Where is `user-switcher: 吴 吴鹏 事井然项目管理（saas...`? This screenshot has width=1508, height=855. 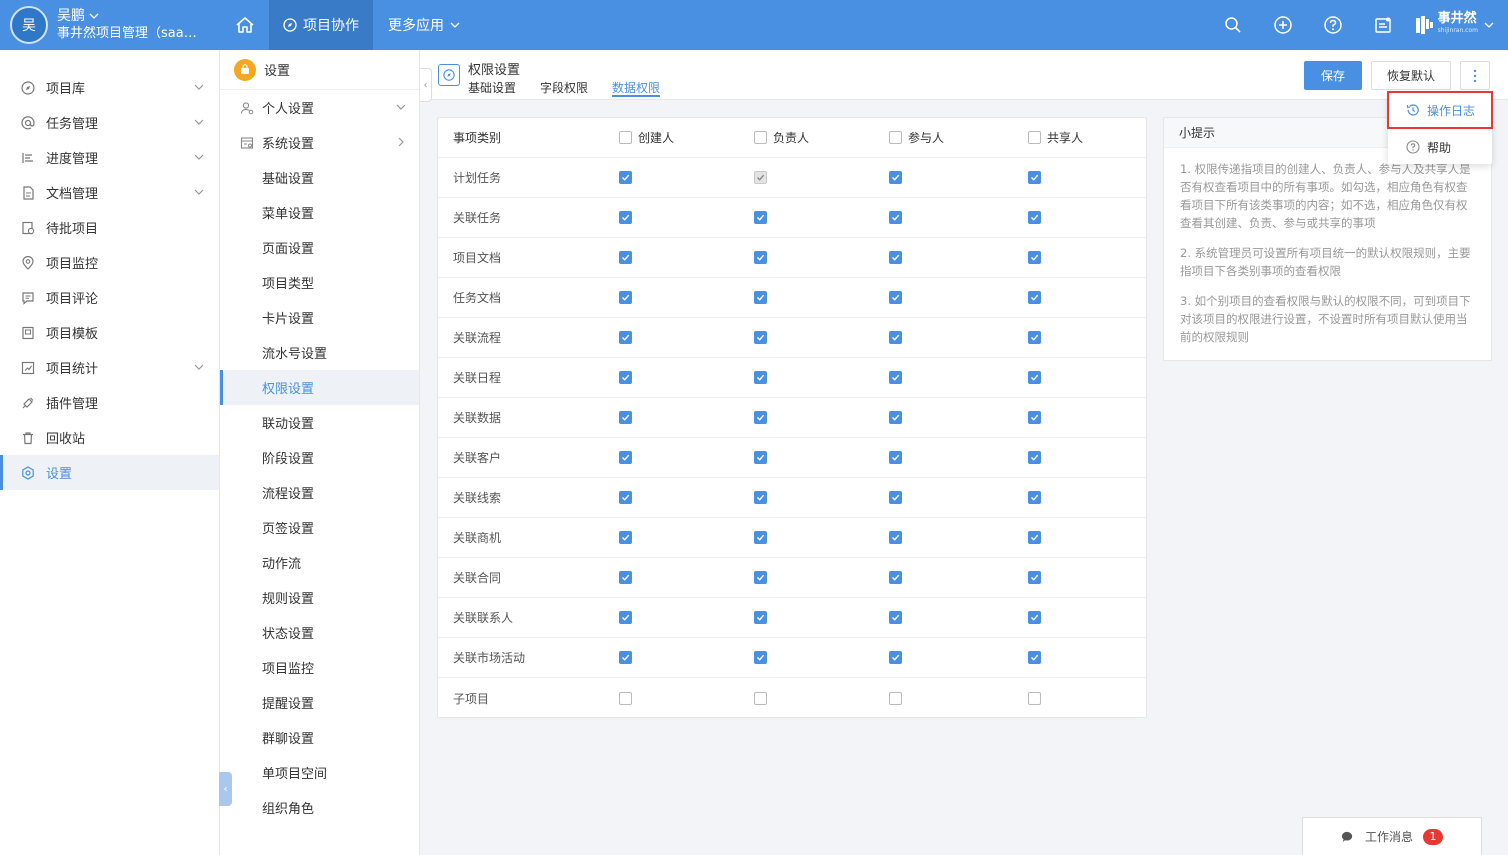
user-switcher: 吴 吴鹏 事井然项目管理（saas... is located at coordinates (103, 25).